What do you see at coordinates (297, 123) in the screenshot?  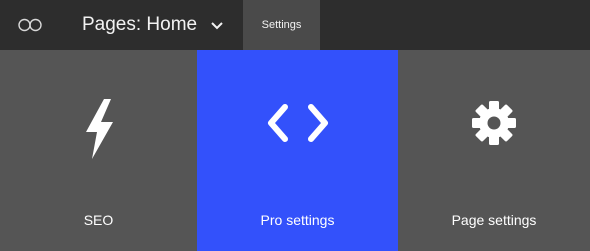 I see `code-brackets-icon` at bounding box center [297, 123].